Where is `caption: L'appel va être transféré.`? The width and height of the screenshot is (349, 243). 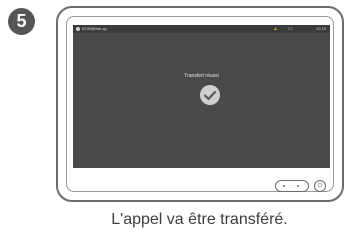
caption: L'appel va être transféré. is located at coordinates (199, 219).